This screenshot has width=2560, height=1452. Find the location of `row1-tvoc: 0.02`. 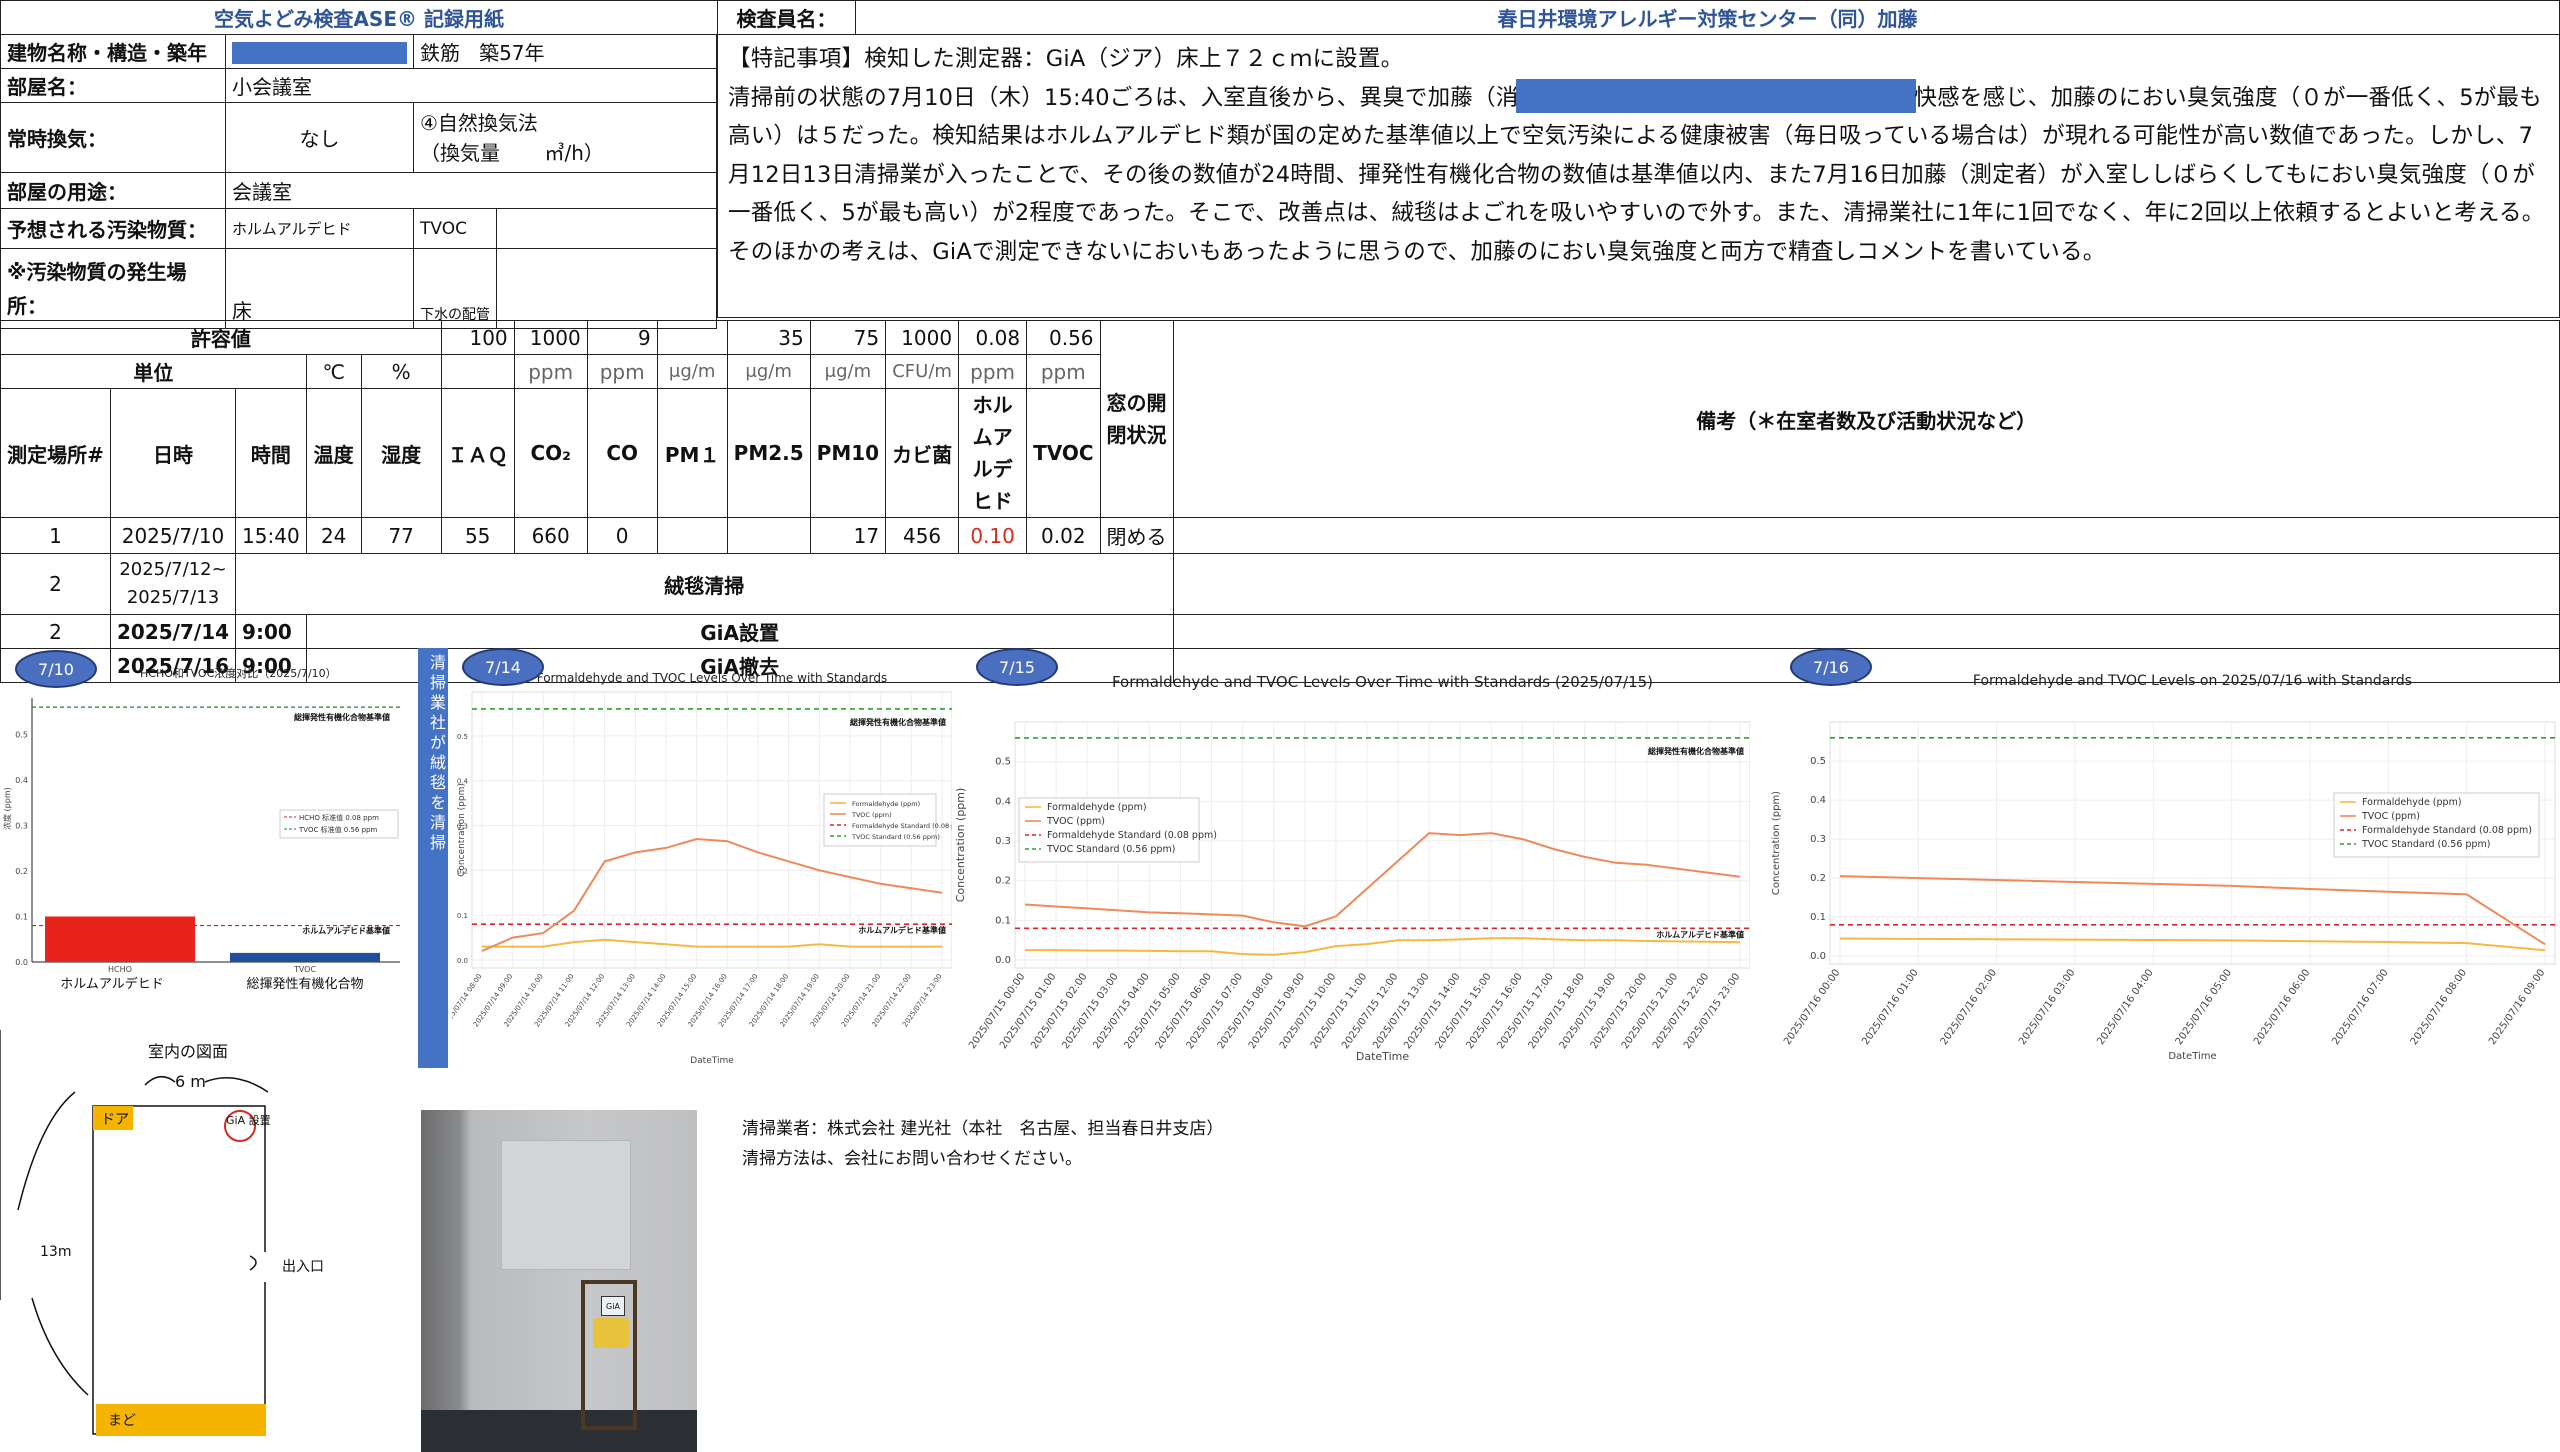

row1-tvoc: 0.02 is located at coordinates (1063, 535).